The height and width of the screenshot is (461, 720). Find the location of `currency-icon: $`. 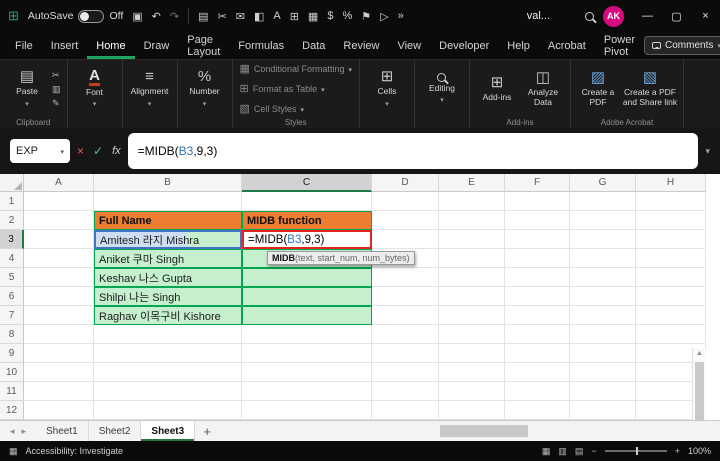

currency-icon: $ is located at coordinates (330, 16).